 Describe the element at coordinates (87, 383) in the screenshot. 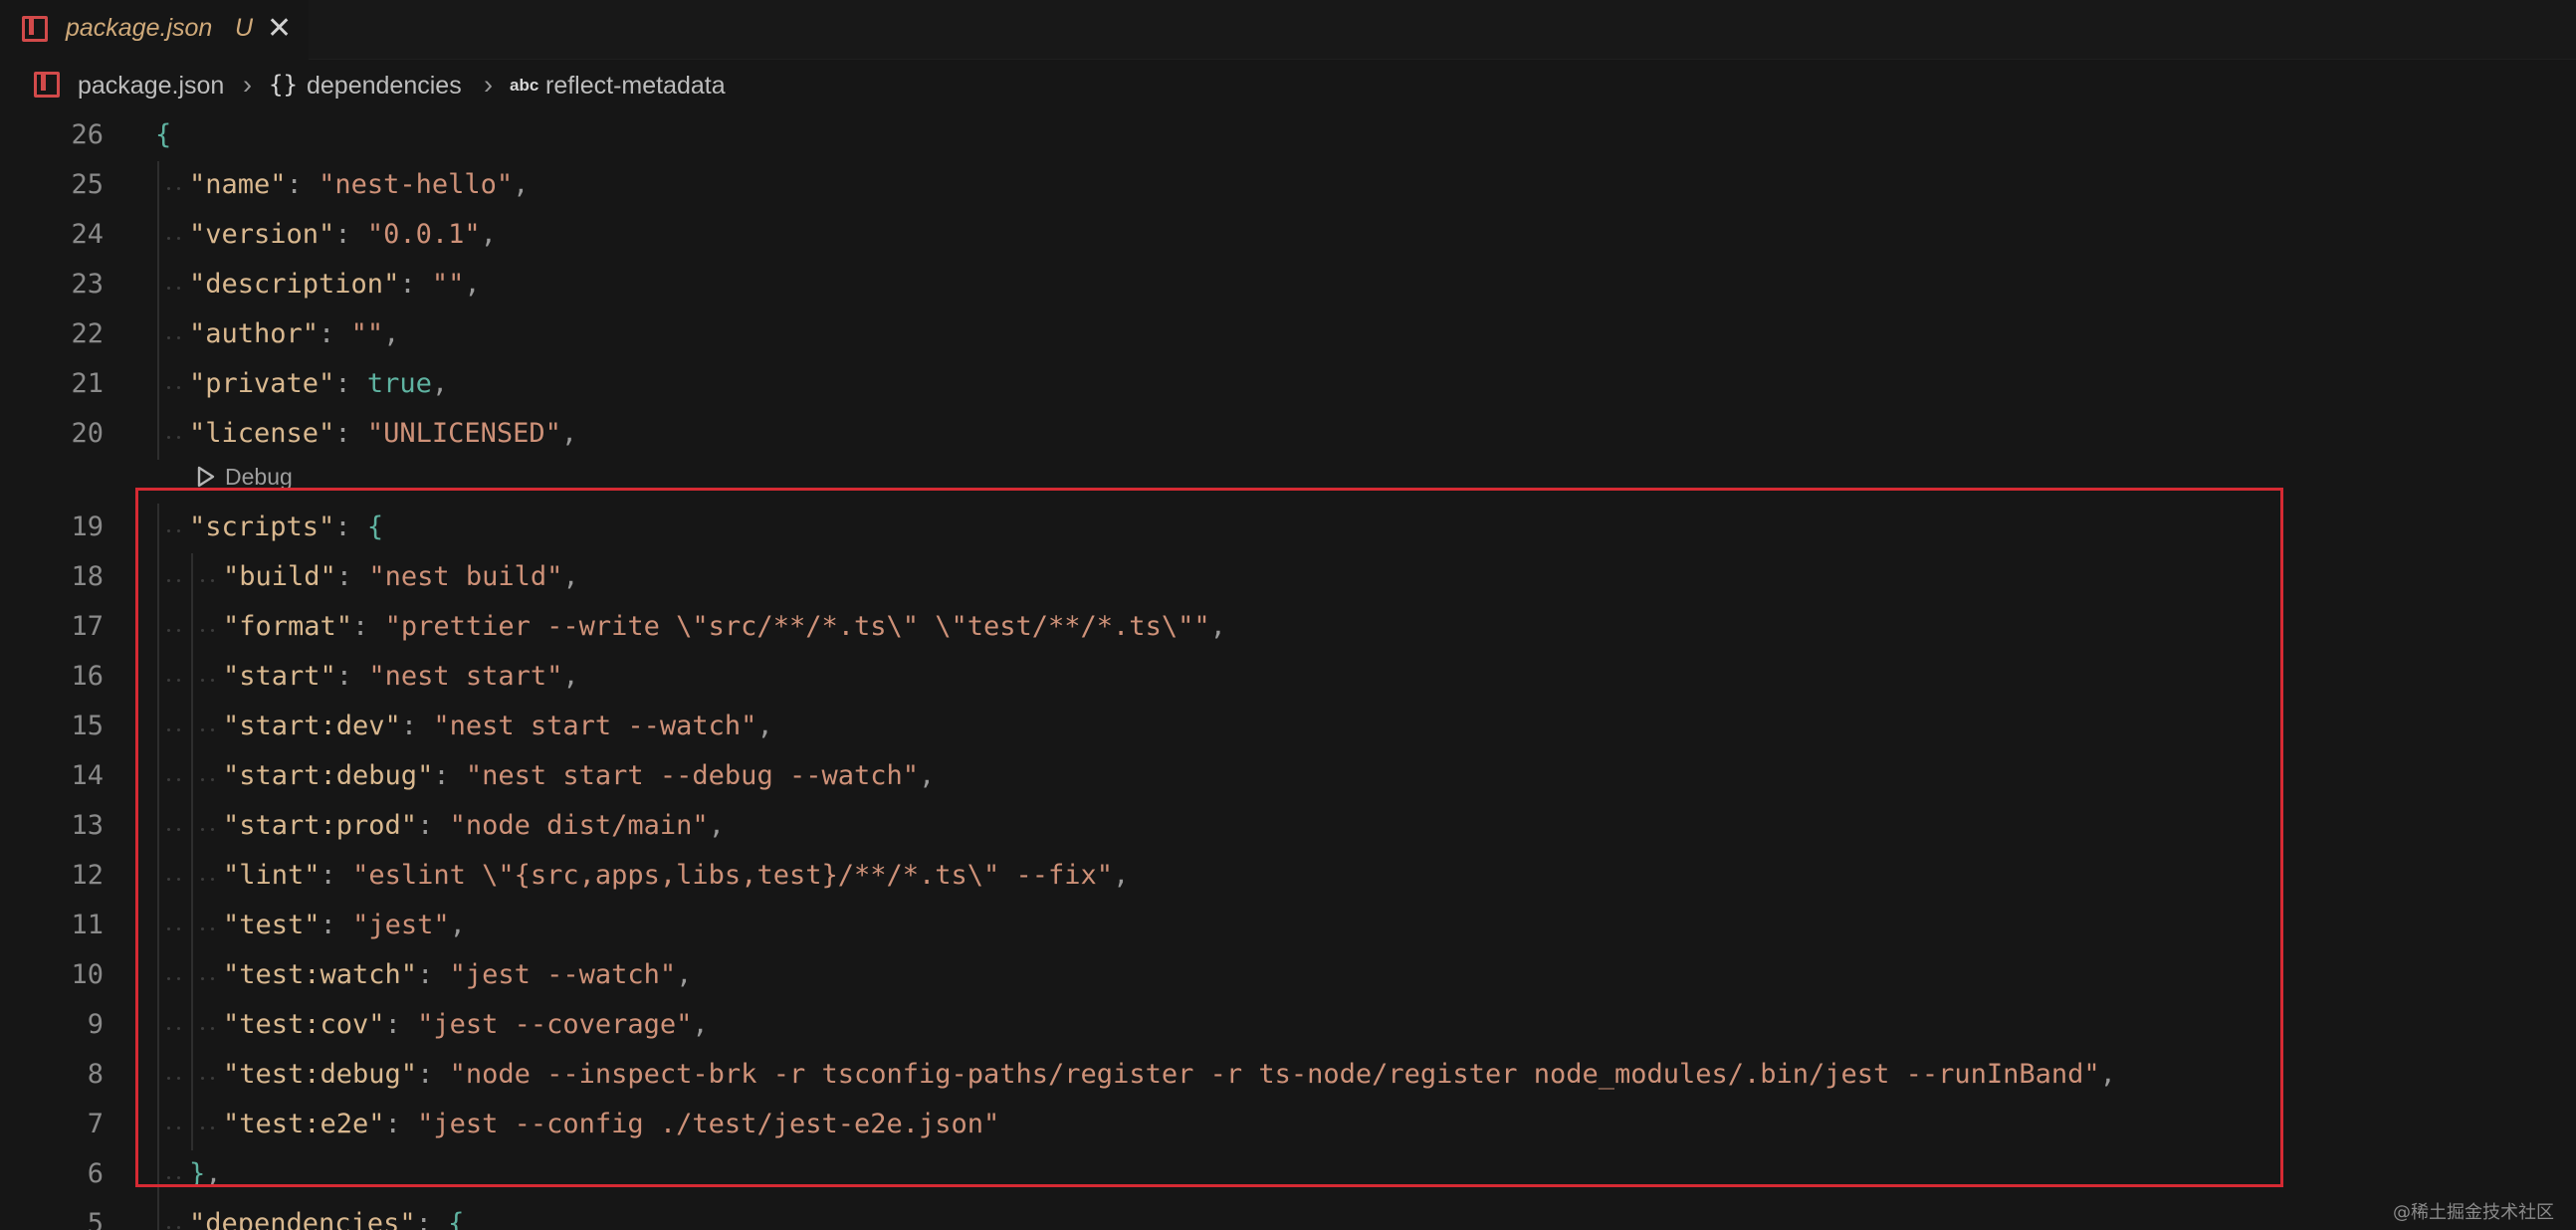

I see `line-number: 21` at that location.